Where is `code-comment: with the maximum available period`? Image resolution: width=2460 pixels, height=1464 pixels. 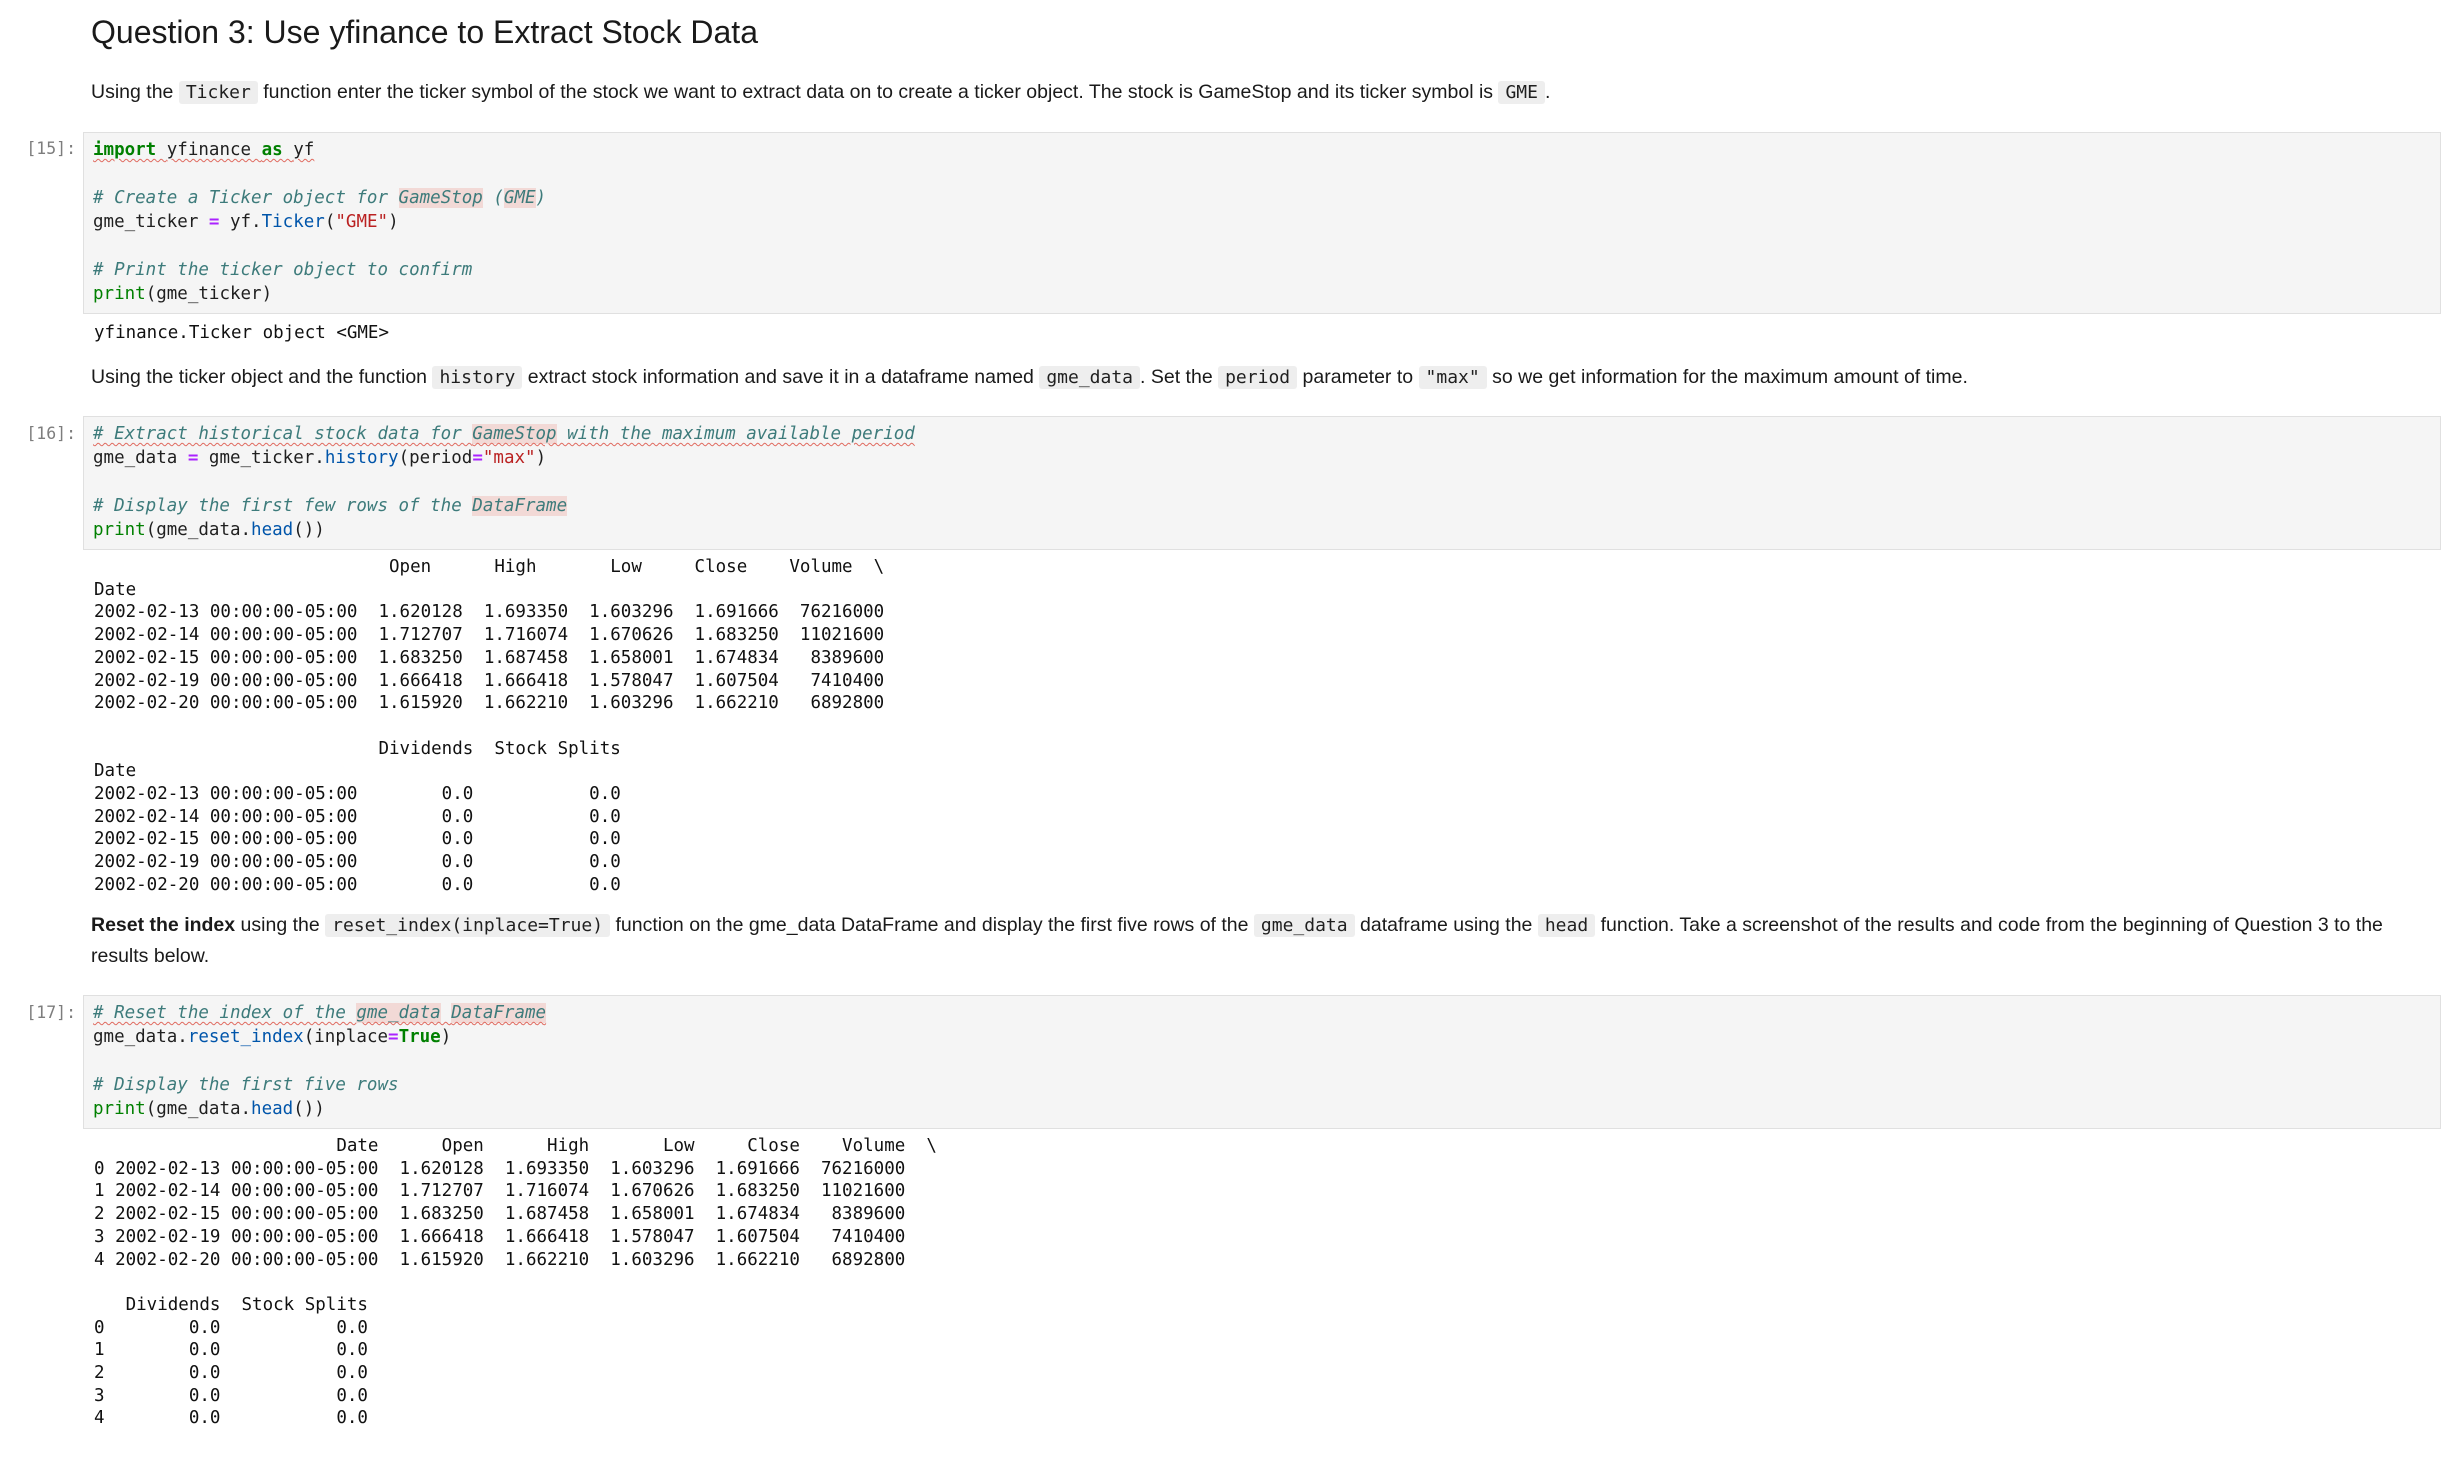 code-comment: with the maximum available period is located at coordinates (735, 434).